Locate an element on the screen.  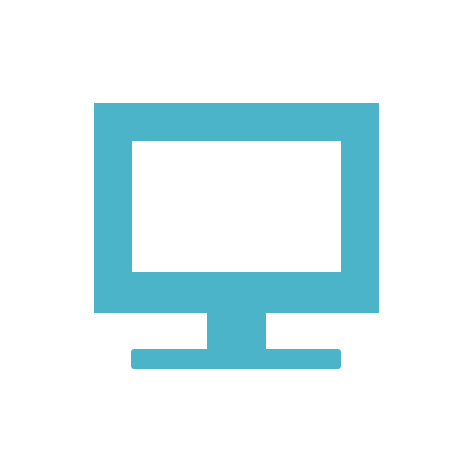
monitor-neck is located at coordinates (236, 333).